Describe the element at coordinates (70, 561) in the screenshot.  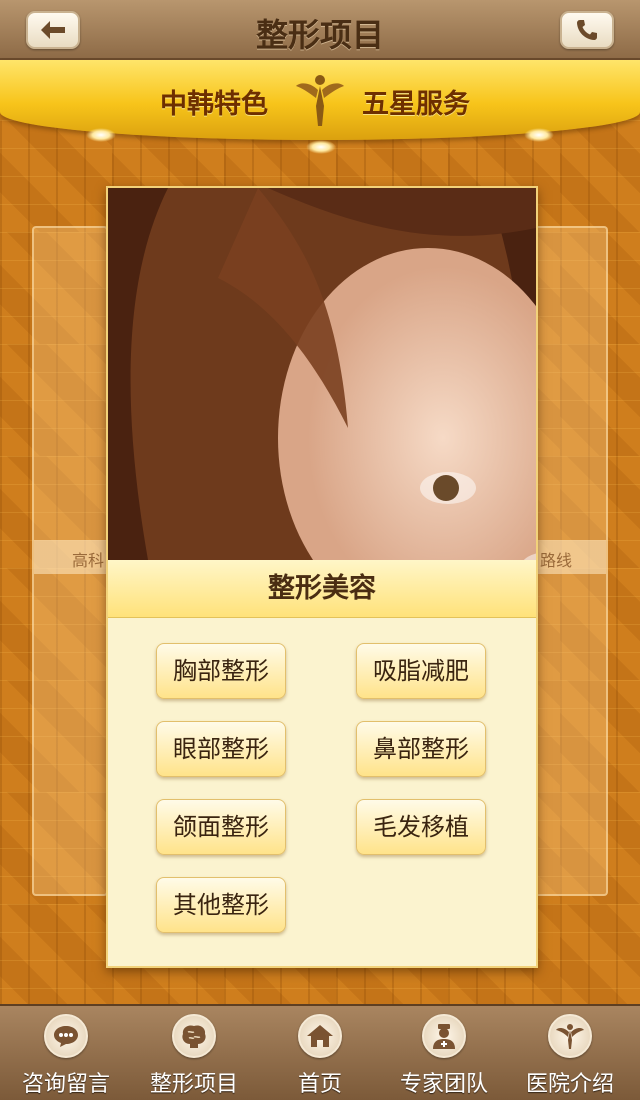
I see `carousel-prev-card: 高科` at that location.